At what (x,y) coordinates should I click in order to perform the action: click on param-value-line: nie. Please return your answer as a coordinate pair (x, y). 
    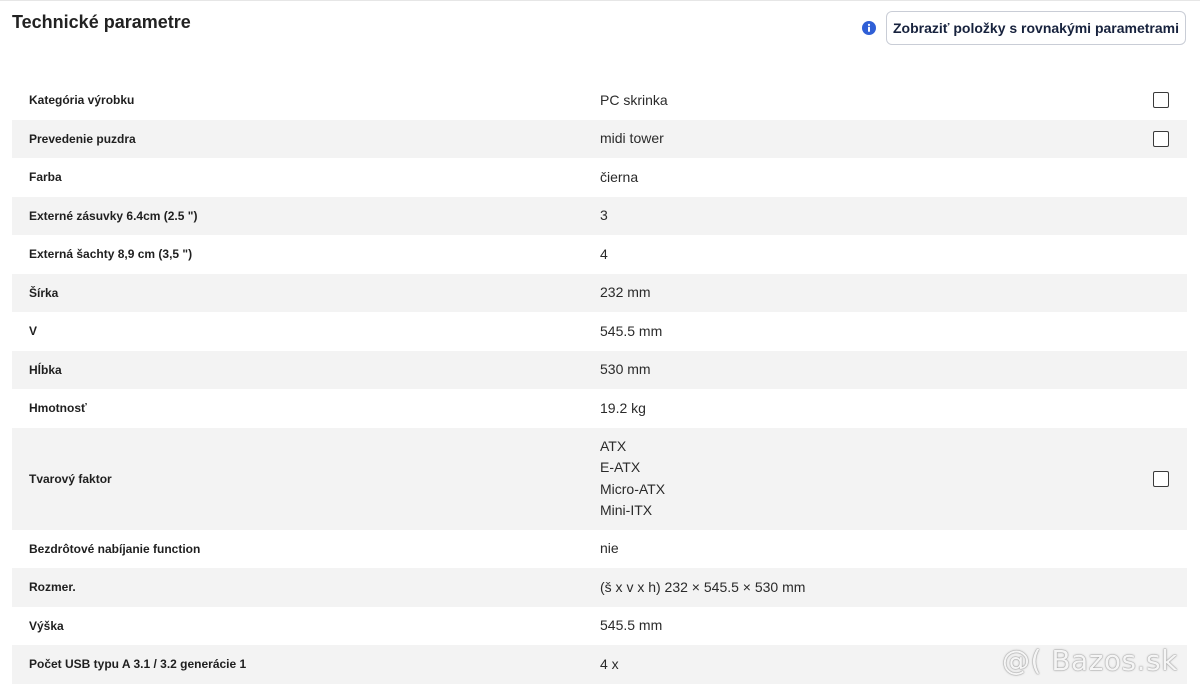
    Looking at the image, I should click on (609, 548).